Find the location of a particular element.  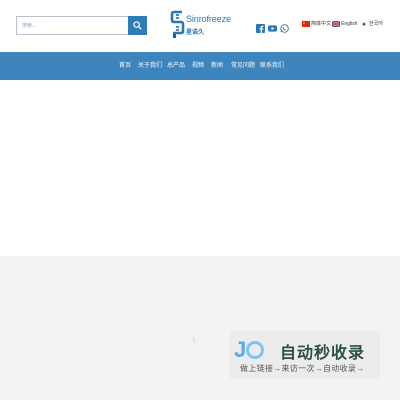

watermark-banner: J 自动秒收录 做上链接→来访一次→自动收录→ is located at coordinates (305, 355).